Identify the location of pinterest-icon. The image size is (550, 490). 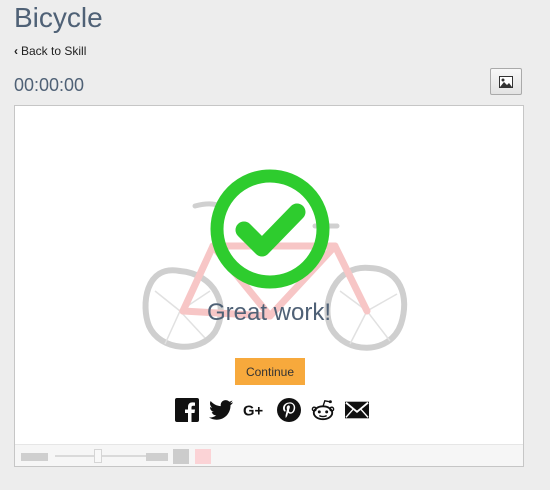
(289, 410).